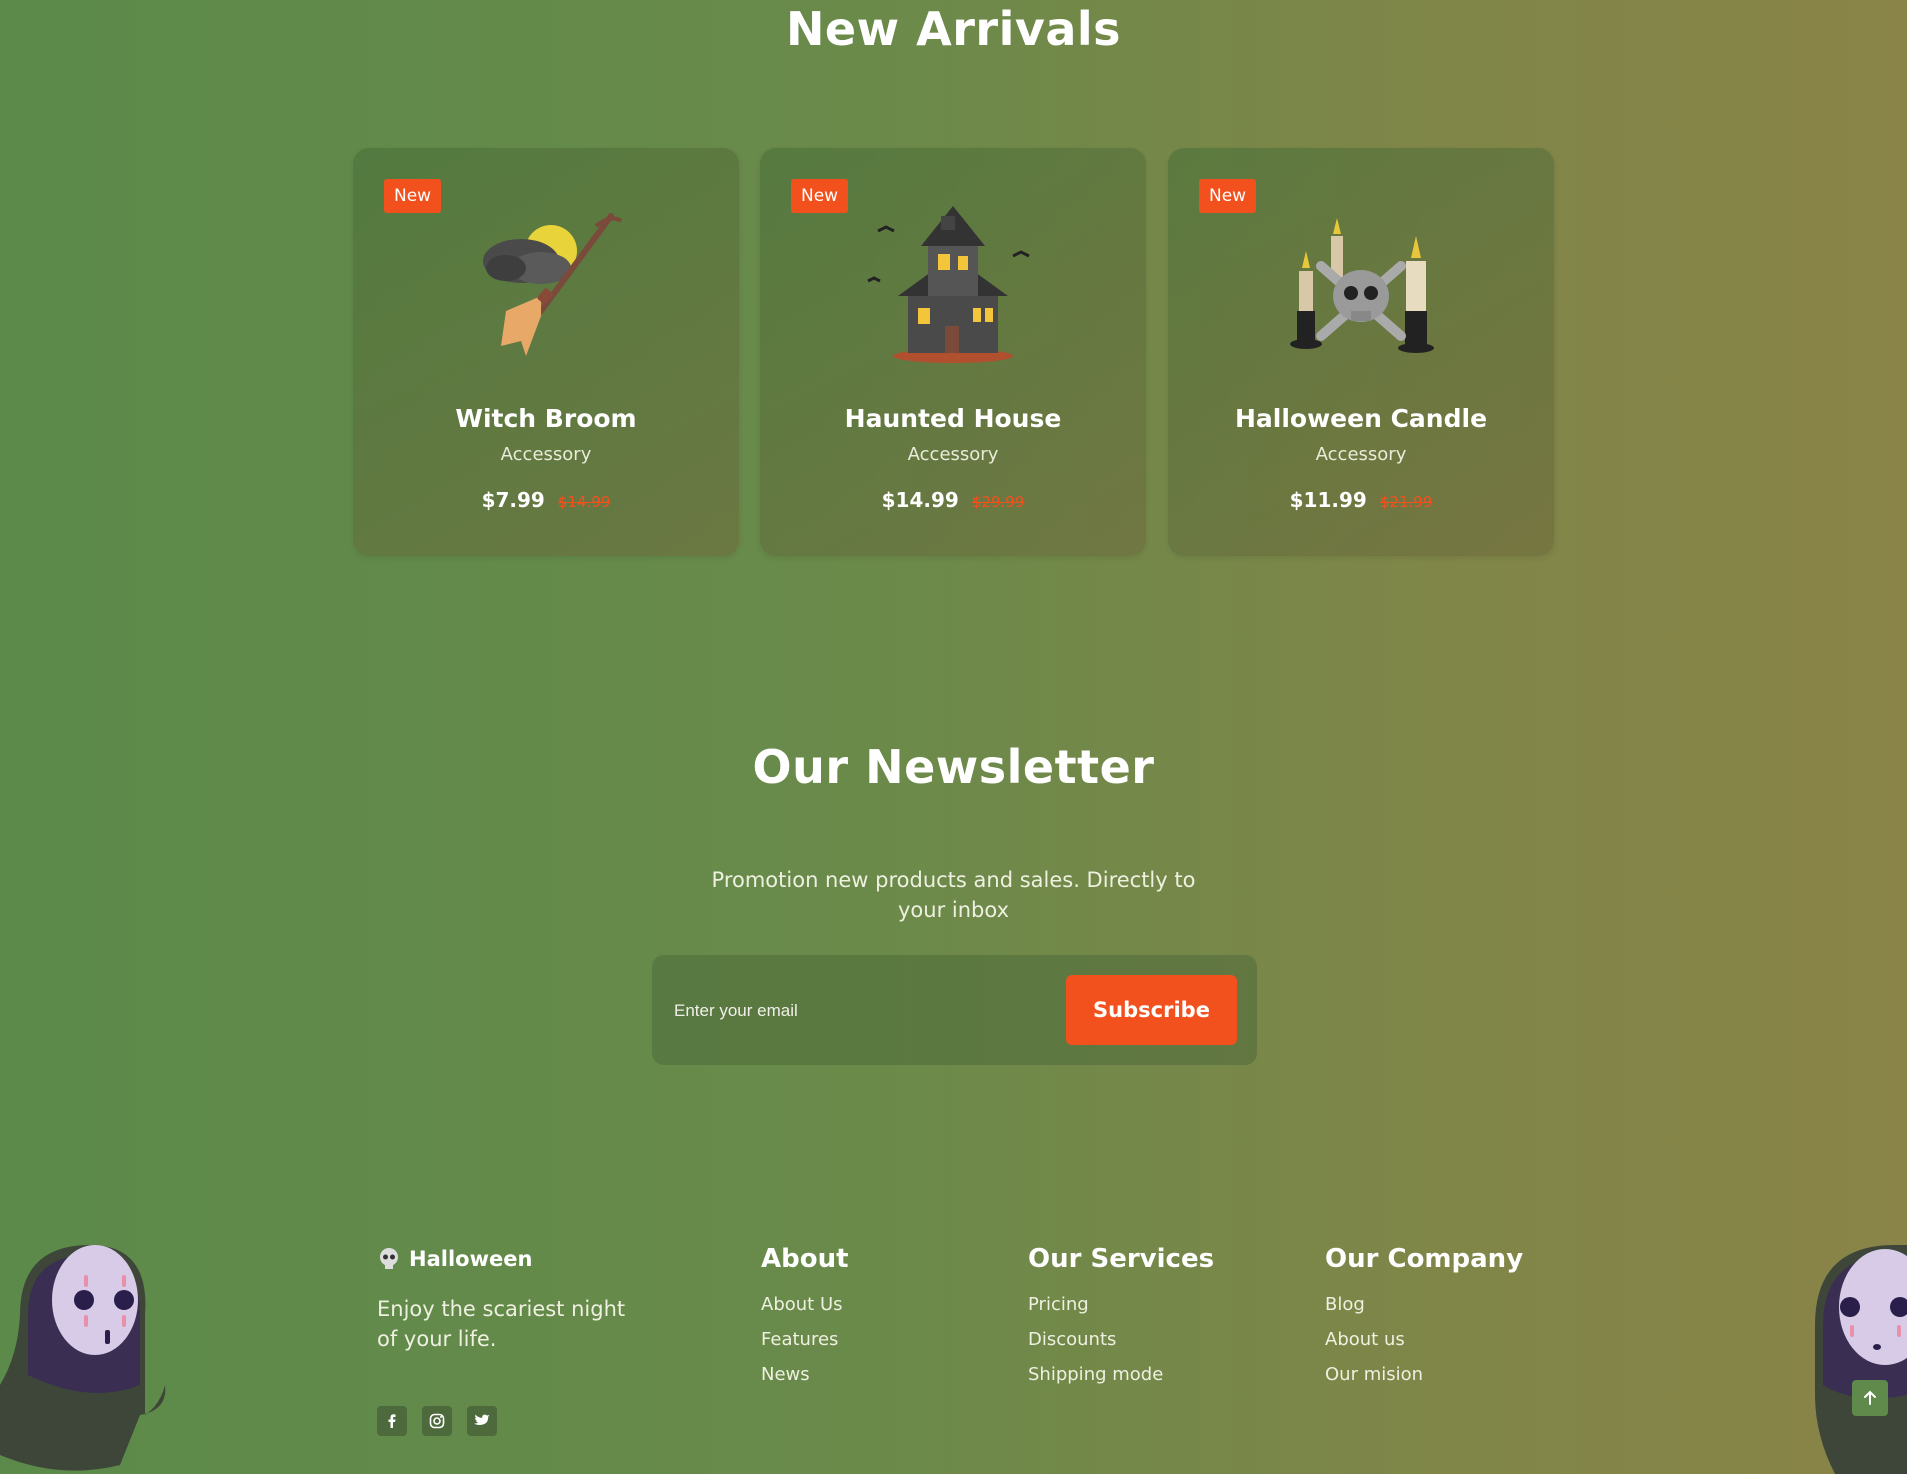 The height and width of the screenshot is (1474, 1907). What do you see at coordinates (389, 1258) in the screenshot?
I see `skull-icon` at bounding box center [389, 1258].